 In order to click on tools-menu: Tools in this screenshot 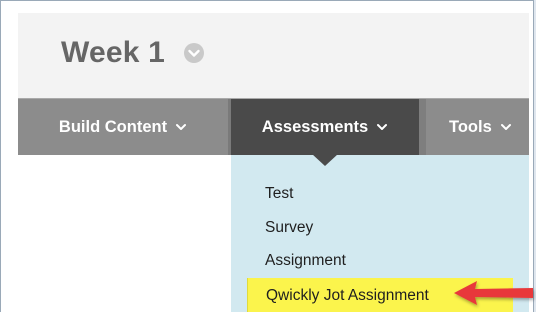, I will do `click(477, 127)`.